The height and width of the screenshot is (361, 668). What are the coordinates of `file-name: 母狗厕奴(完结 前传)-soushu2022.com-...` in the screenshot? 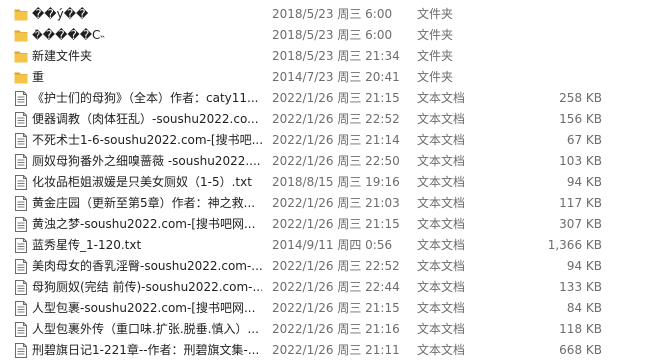 It's located at (147, 287).